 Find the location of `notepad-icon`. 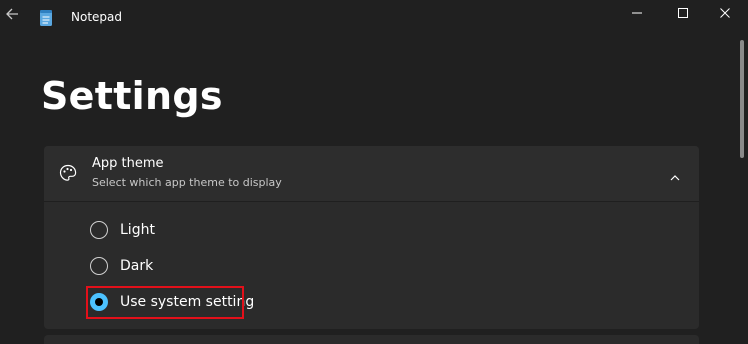

notepad-icon is located at coordinates (46, 18).